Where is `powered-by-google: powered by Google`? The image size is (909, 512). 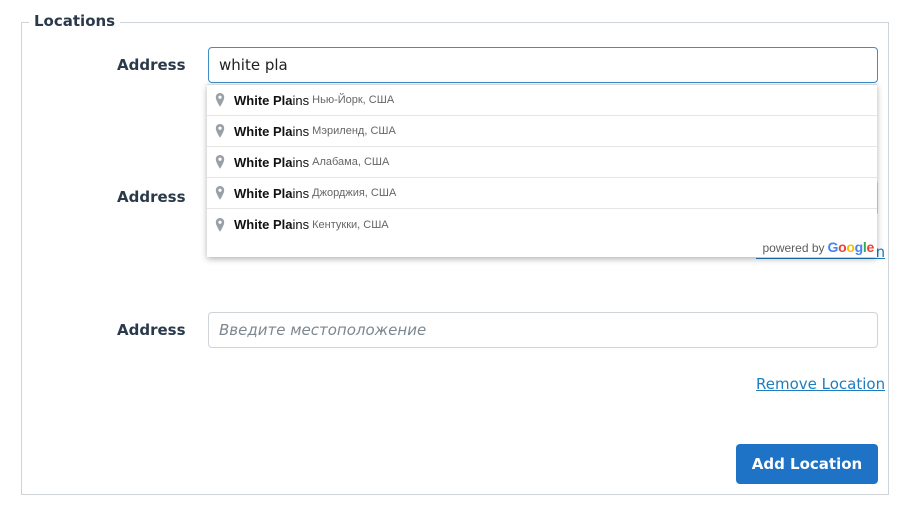 powered-by-google: powered by Google is located at coordinates (818, 247).